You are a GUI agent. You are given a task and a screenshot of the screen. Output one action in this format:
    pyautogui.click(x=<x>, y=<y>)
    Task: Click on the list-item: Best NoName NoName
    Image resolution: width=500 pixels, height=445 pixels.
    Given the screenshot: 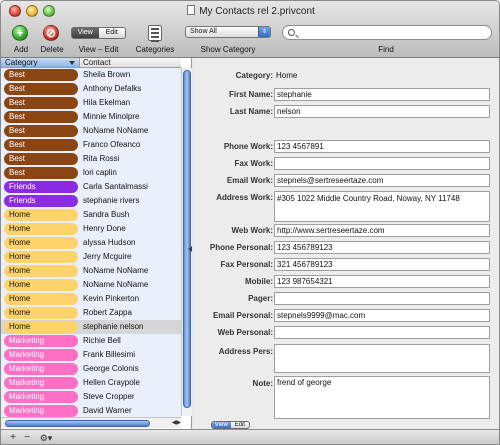 What is the action you would take?
    pyautogui.click(x=91, y=131)
    